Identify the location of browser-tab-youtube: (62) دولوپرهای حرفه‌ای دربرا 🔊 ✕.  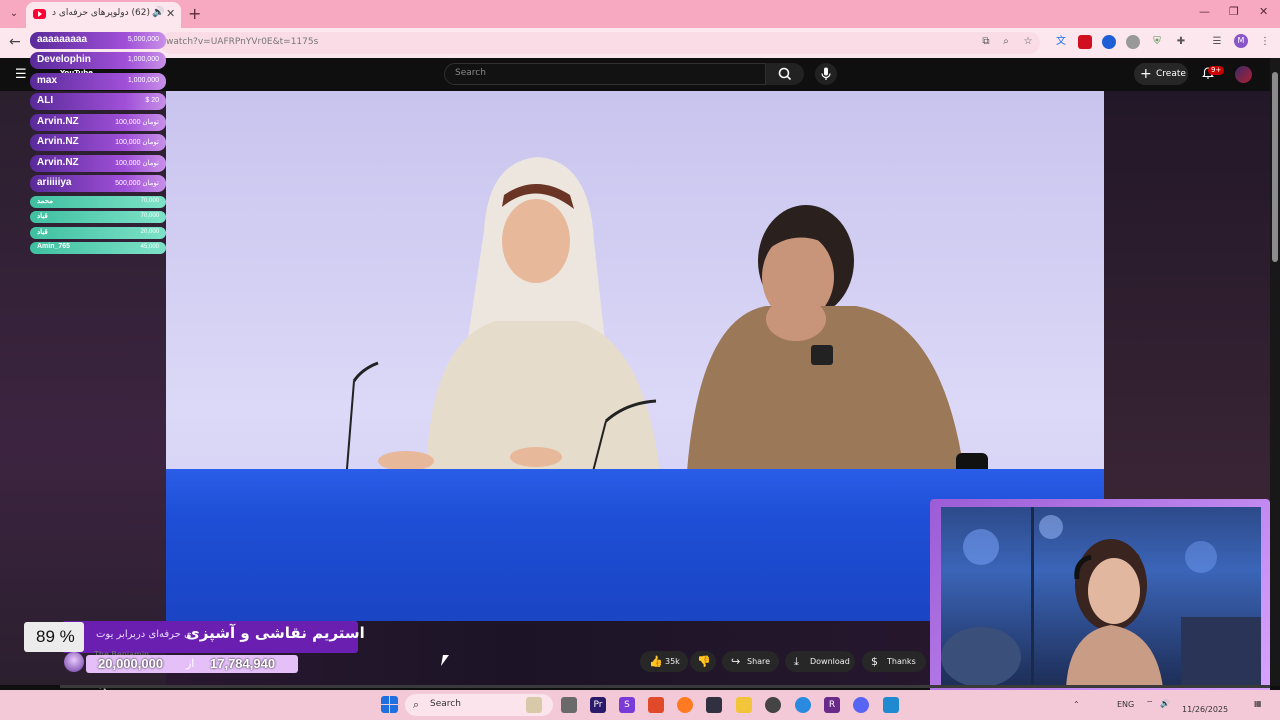
(103, 15).